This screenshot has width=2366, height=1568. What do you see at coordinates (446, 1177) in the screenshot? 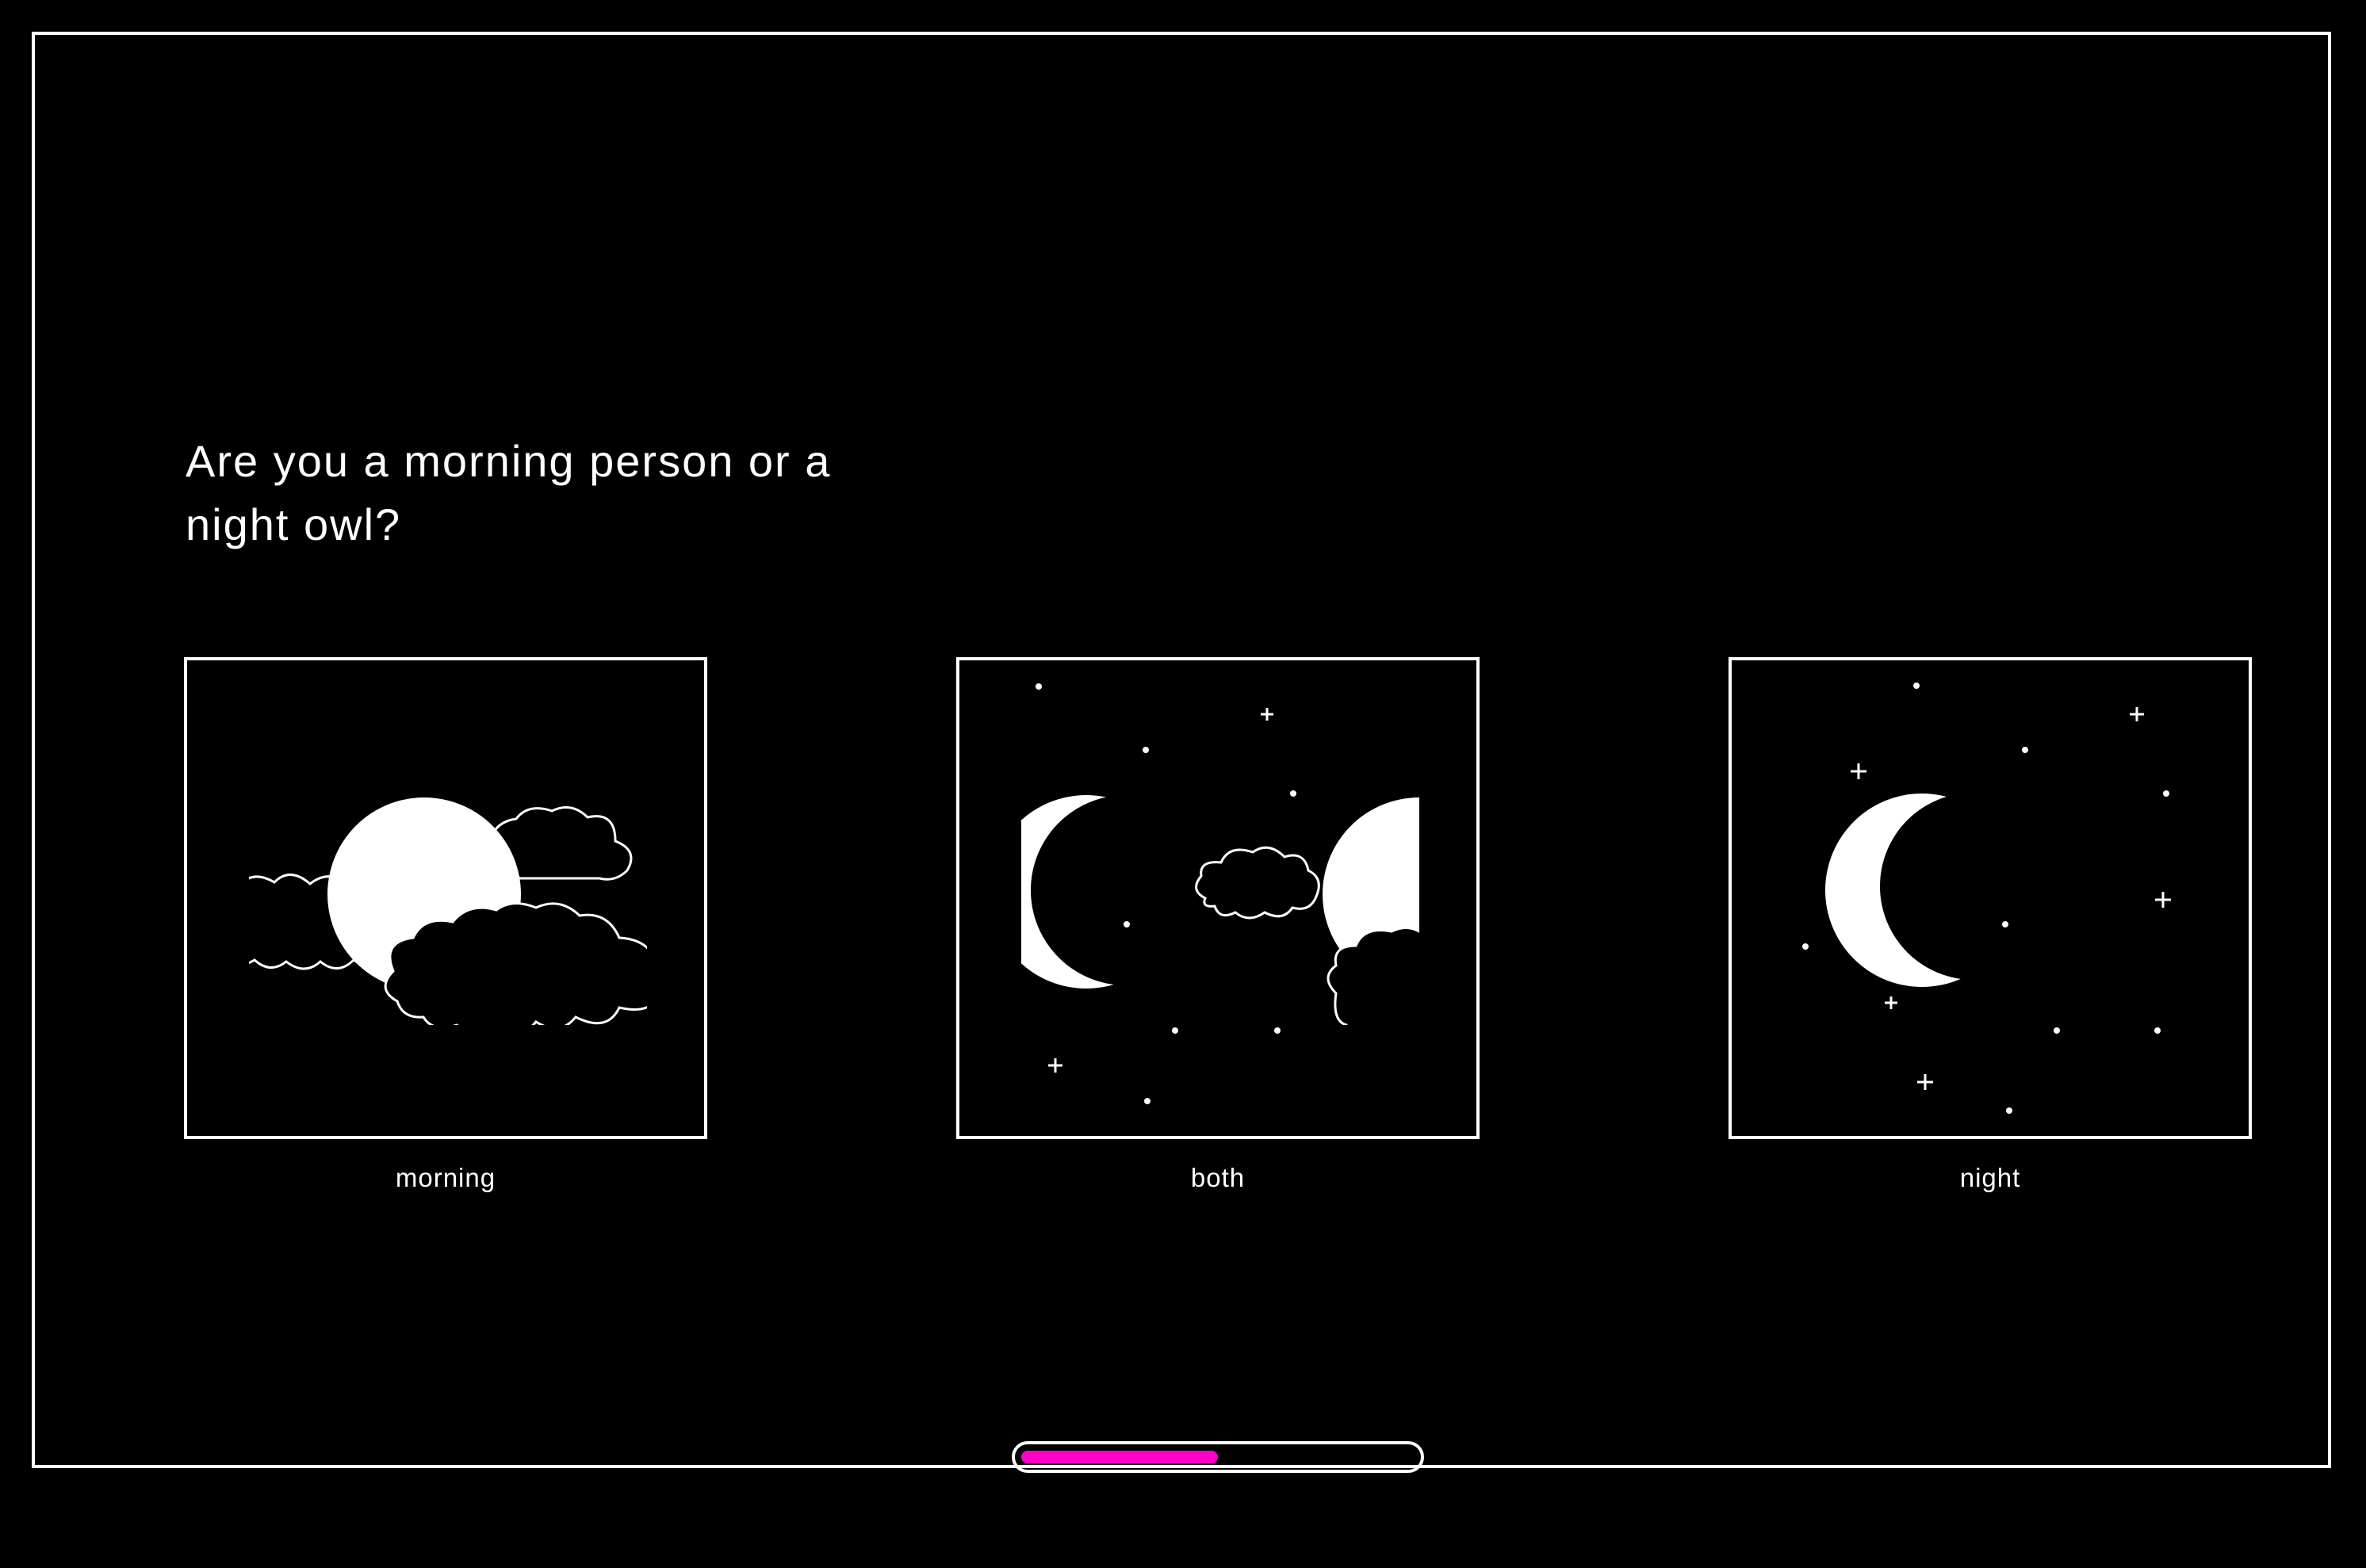
I see `option-morning-label: morning` at bounding box center [446, 1177].